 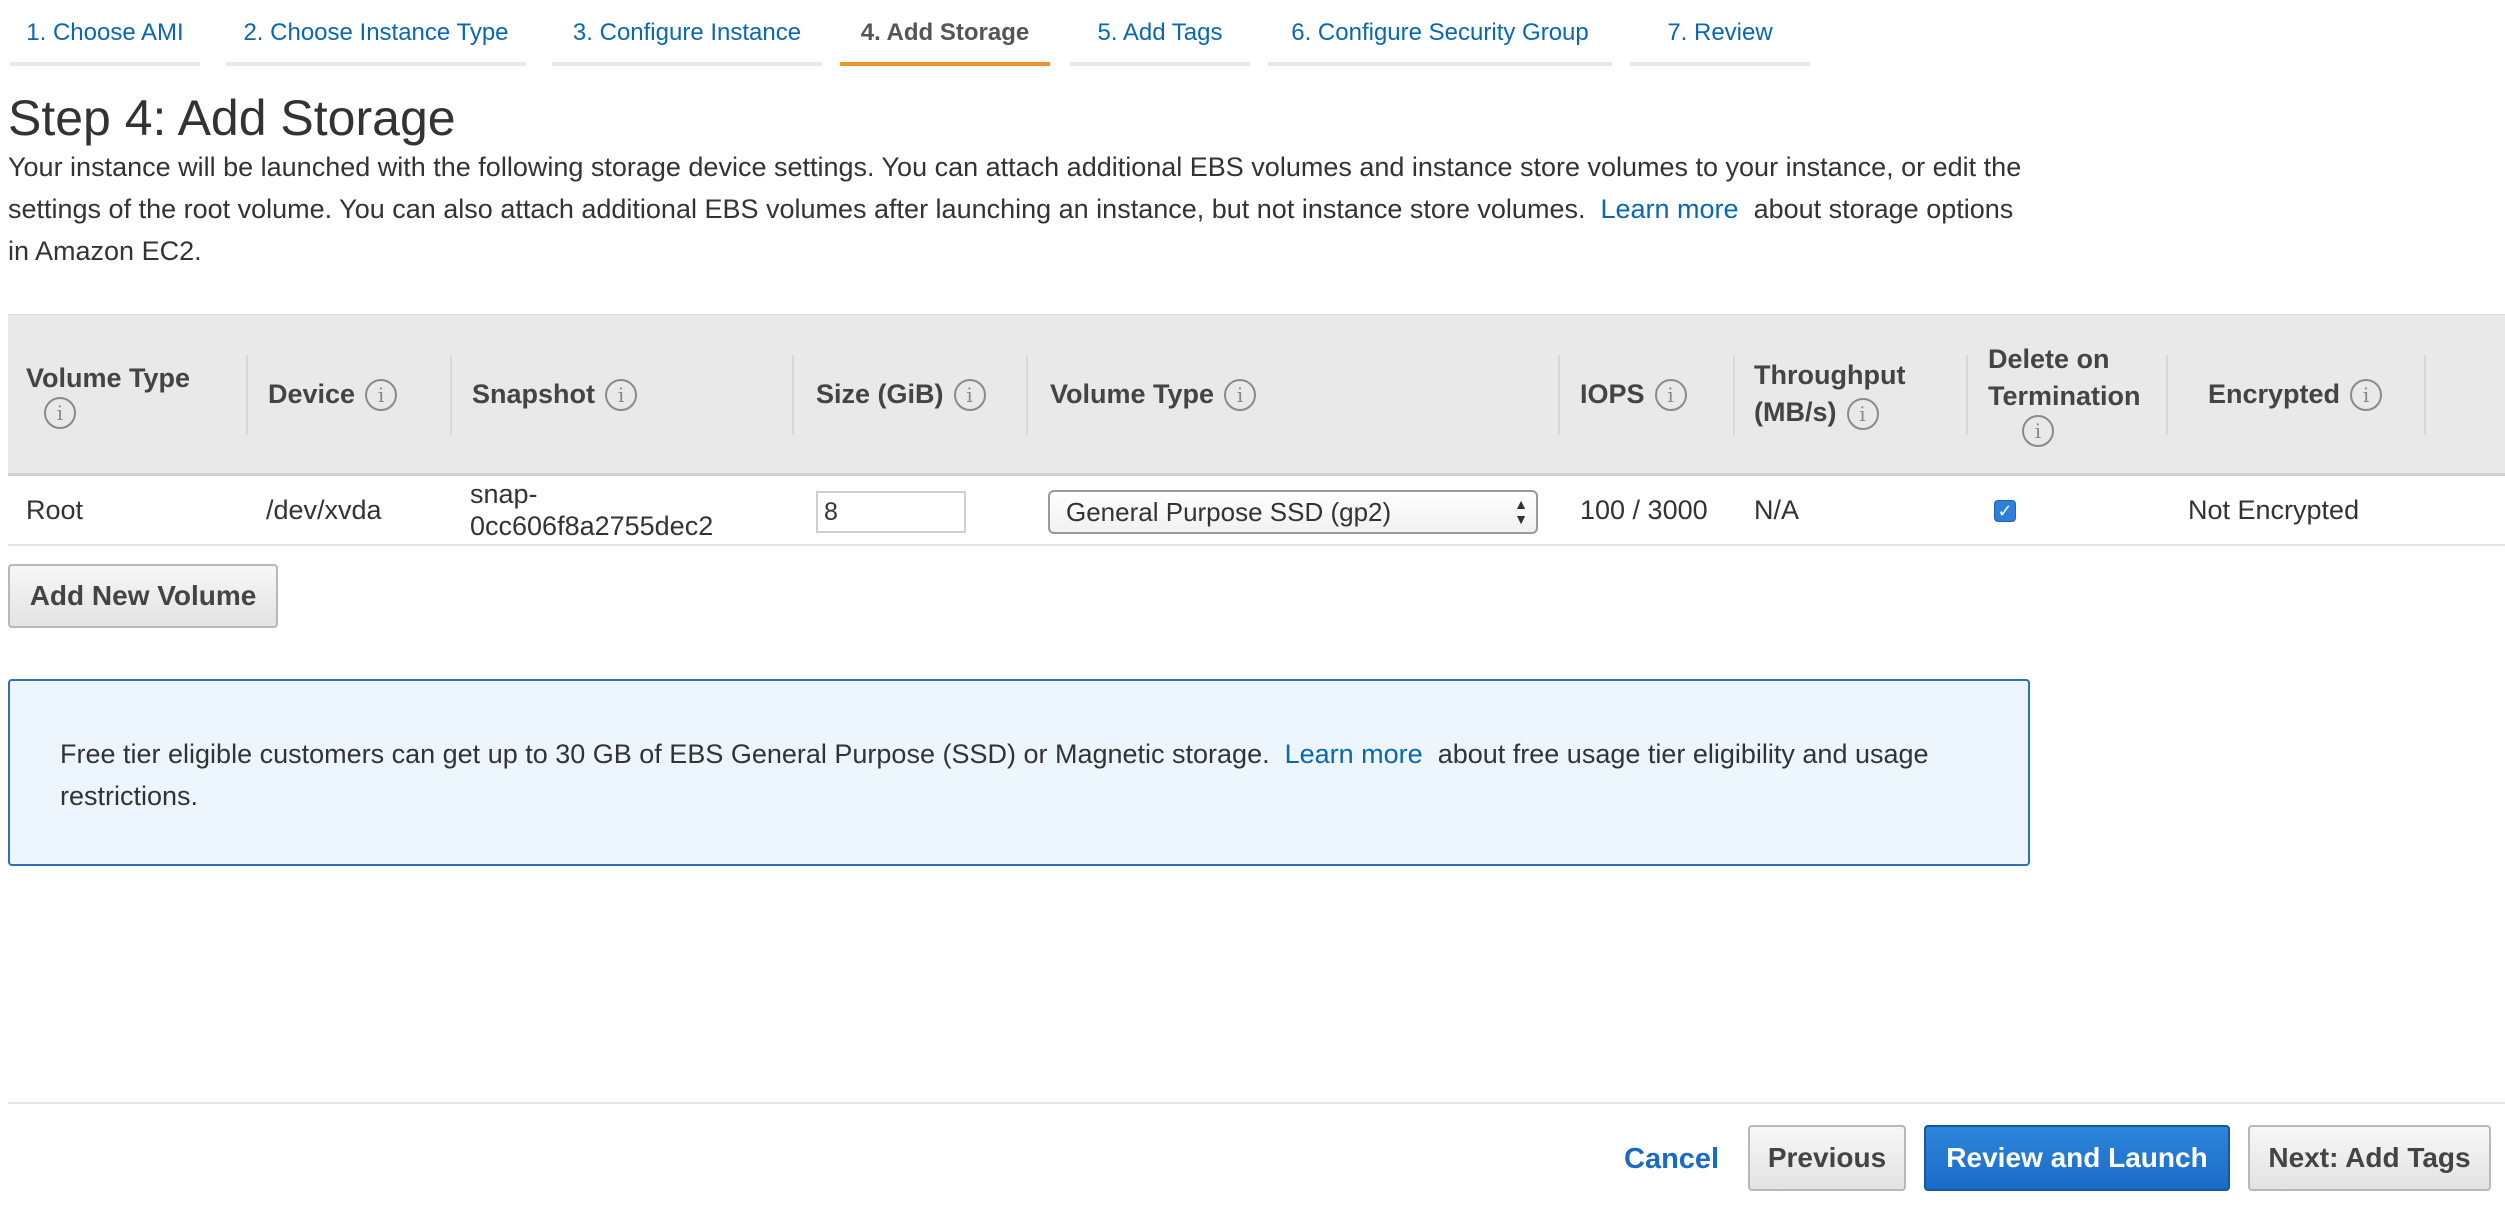 What do you see at coordinates (324, 510) in the screenshot?
I see `cell-device: /dev/xvda` at bounding box center [324, 510].